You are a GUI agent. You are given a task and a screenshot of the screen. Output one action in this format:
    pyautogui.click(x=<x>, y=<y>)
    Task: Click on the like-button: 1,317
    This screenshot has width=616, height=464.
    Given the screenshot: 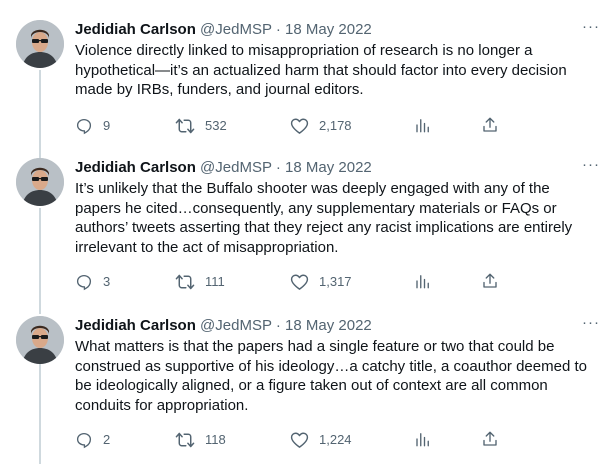 What is the action you would take?
    pyautogui.click(x=321, y=282)
    